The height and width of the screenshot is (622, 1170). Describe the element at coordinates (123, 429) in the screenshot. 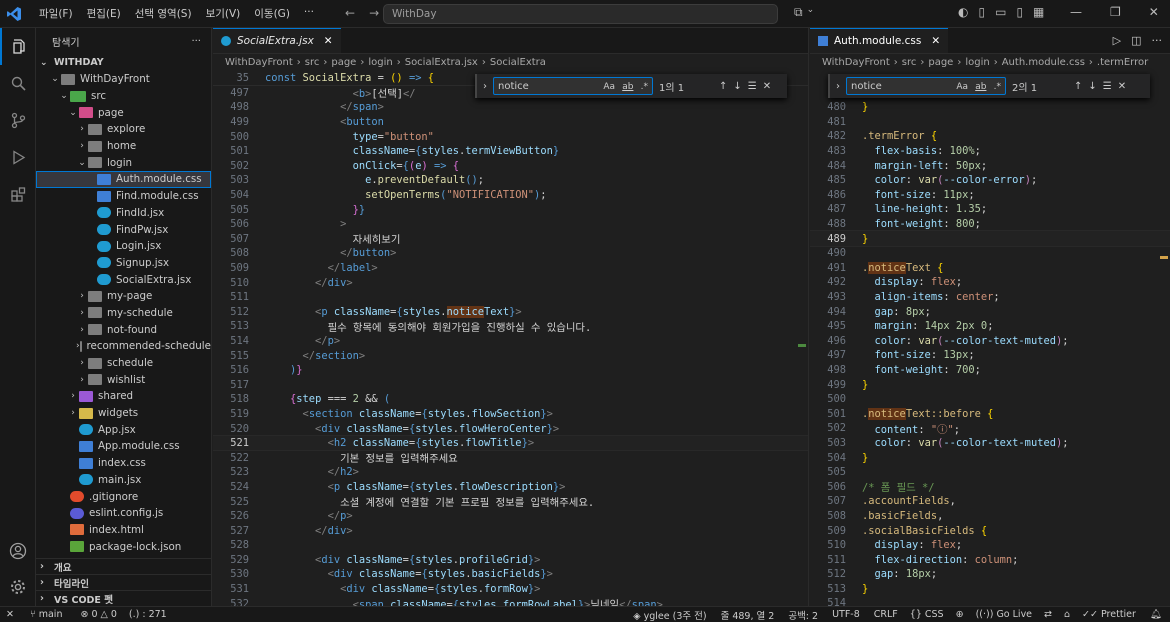

I see `tree-item: App.jsx` at that location.